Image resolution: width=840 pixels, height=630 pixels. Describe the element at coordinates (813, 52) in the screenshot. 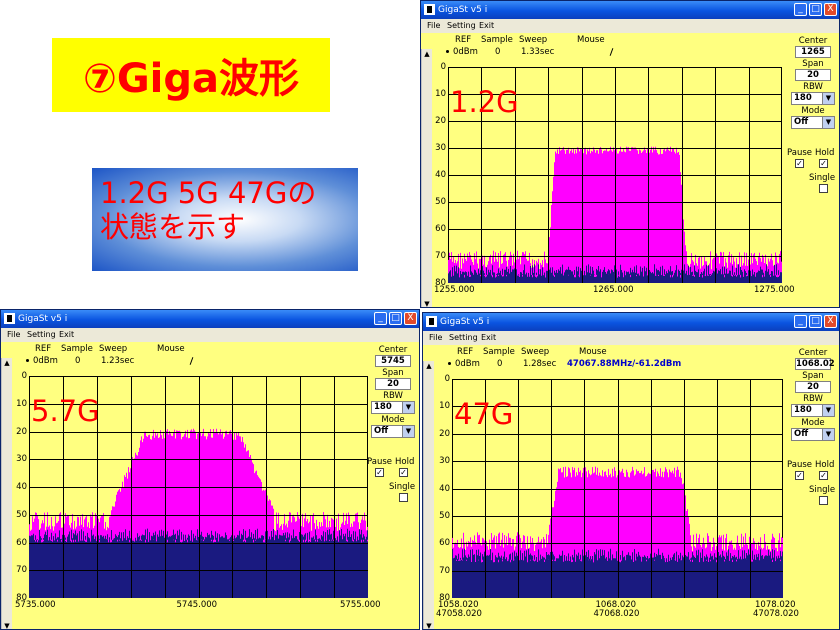

I see `center-input: 1265` at that location.